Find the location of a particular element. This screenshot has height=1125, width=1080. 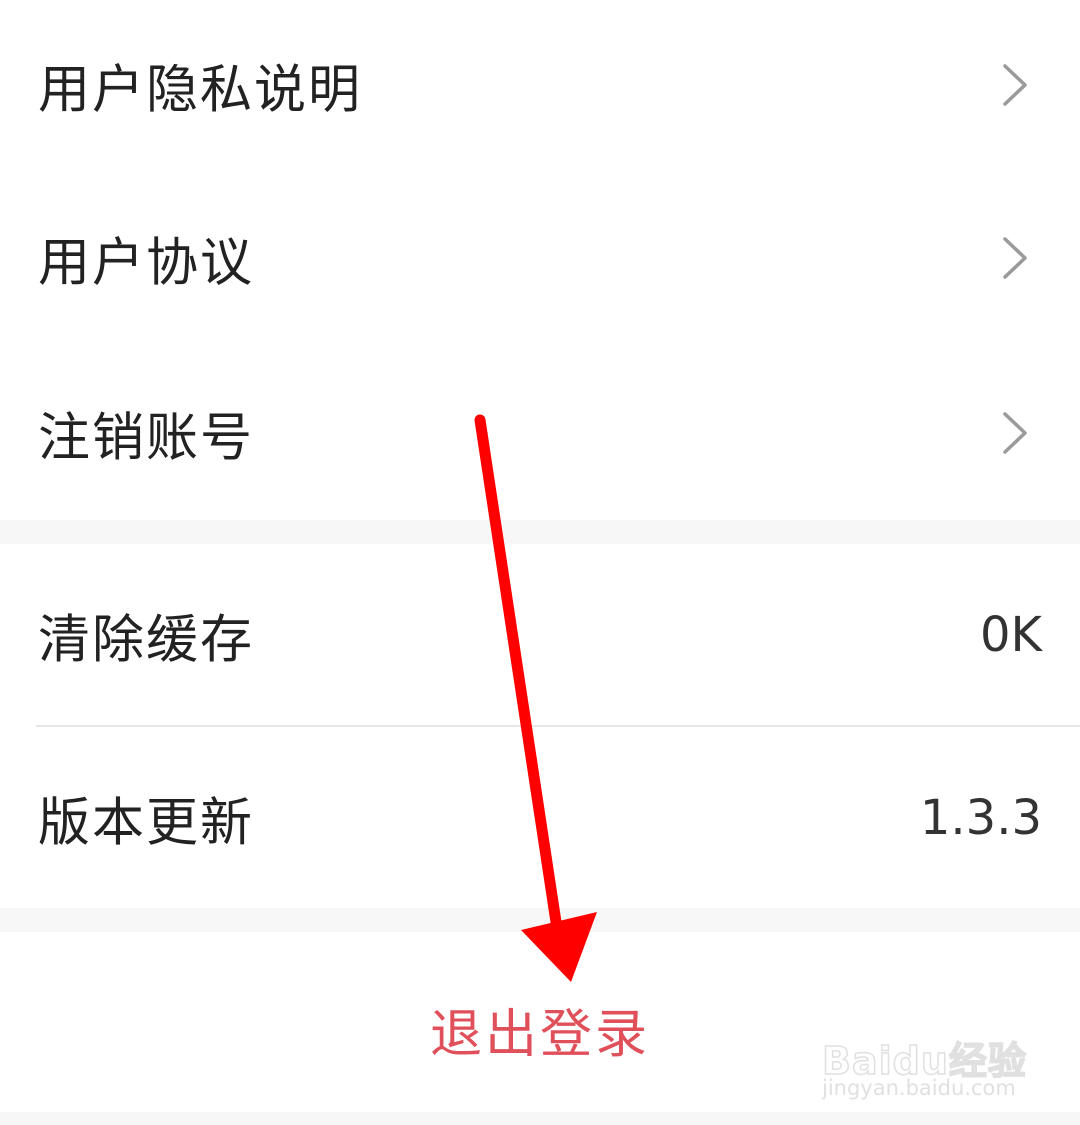

menu-item-privacy-label: 用户隐私说明 is located at coordinates (200, 90).